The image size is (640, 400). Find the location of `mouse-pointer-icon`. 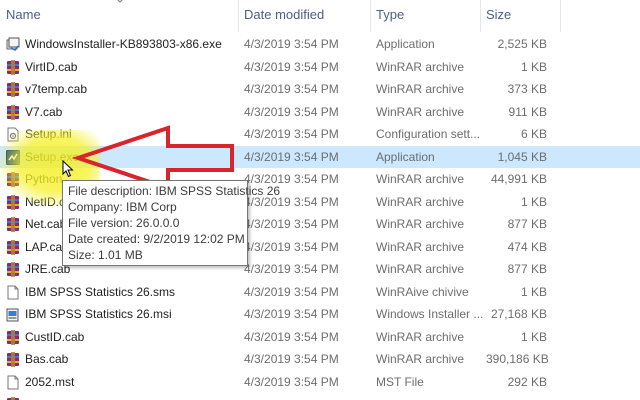

mouse-pointer-icon is located at coordinates (68, 169).